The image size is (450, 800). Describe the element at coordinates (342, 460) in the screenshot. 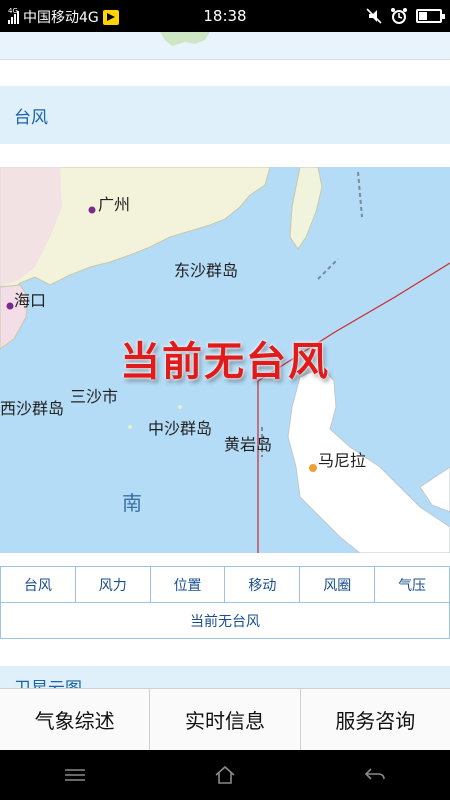

I see `map-label-manila: 马尼拉` at that location.